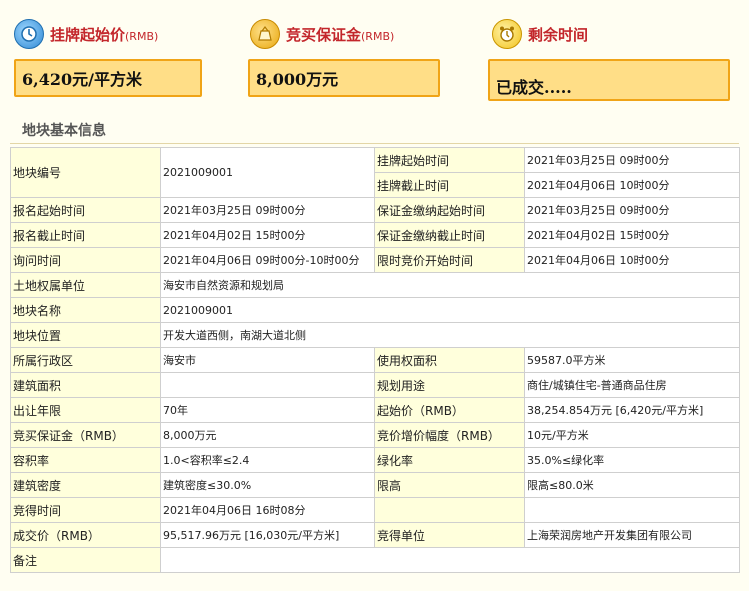  What do you see at coordinates (267, 460) in the screenshot?
I see `plot-ratio-value: 1.0<容积率≤2.4` at bounding box center [267, 460].